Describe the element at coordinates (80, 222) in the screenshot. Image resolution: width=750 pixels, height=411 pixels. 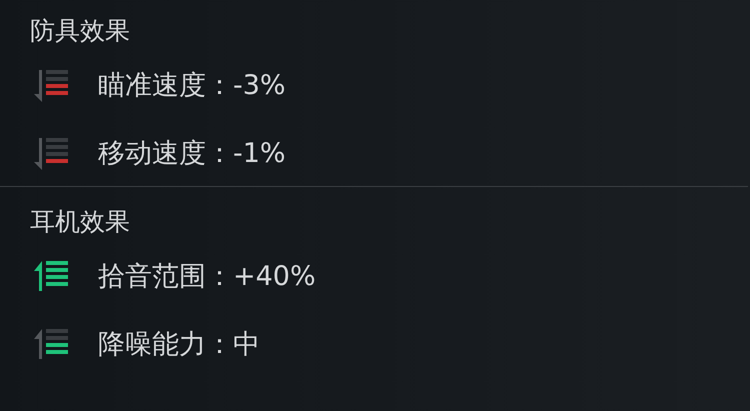
I see `section-title: 耳机效果` at that location.